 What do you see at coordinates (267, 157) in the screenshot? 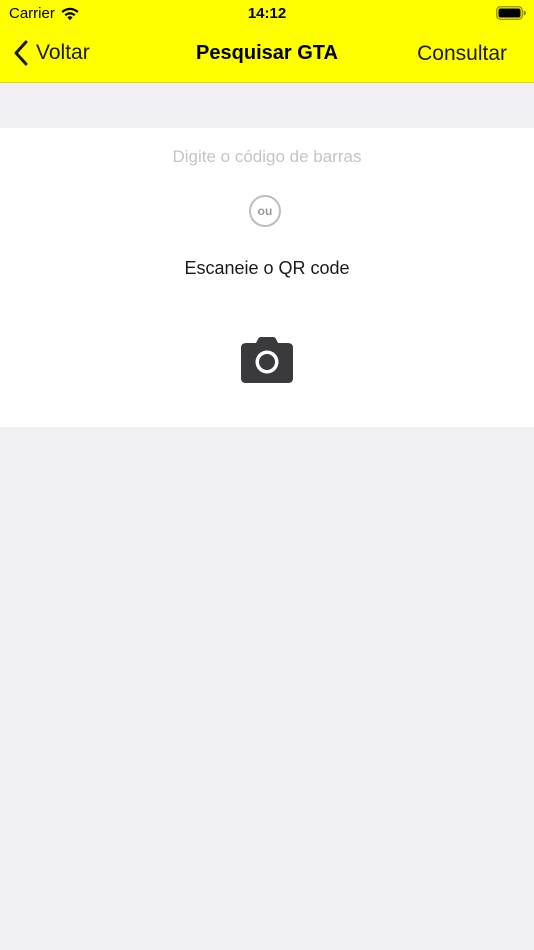
I see `barcode-input` at bounding box center [267, 157].